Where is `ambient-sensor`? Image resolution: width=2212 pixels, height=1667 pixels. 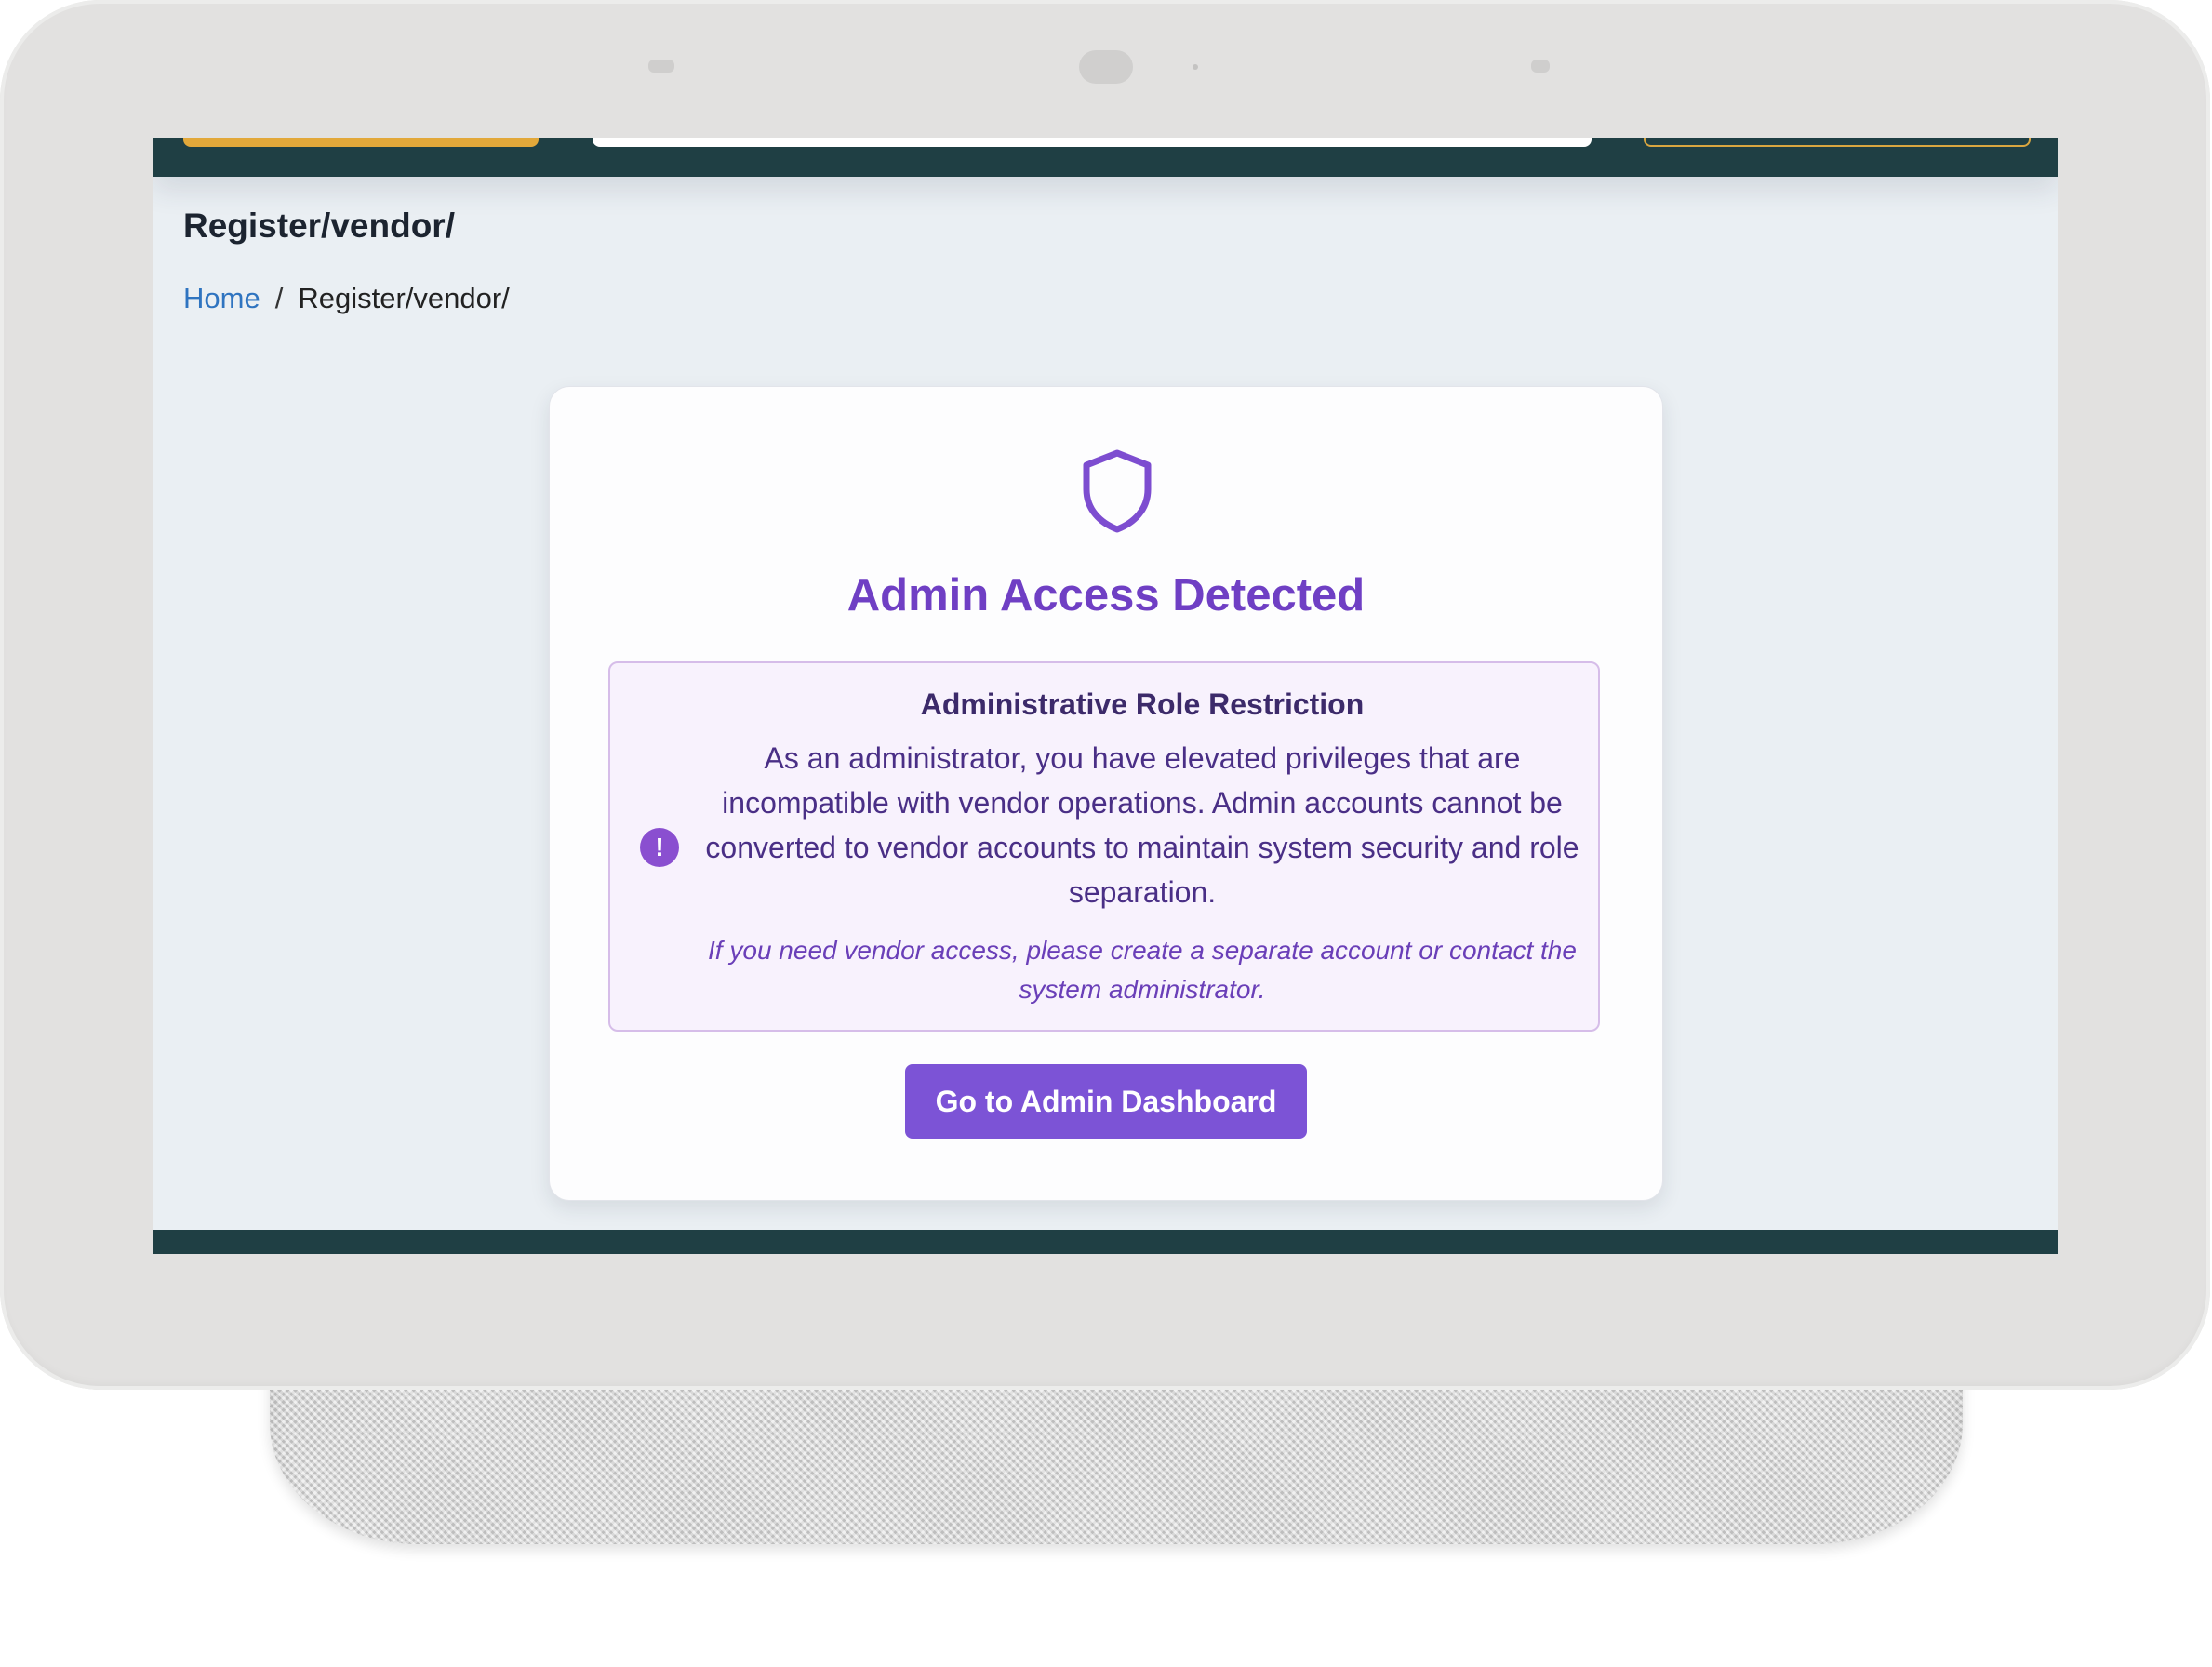
ambient-sensor is located at coordinates (661, 66).